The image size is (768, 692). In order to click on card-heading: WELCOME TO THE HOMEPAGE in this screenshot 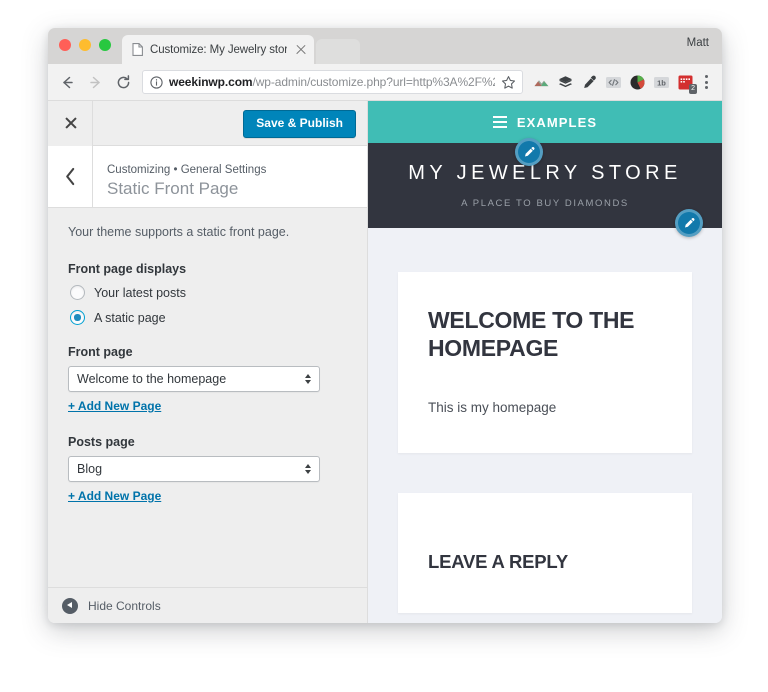, I will do `click(531, 334)`.